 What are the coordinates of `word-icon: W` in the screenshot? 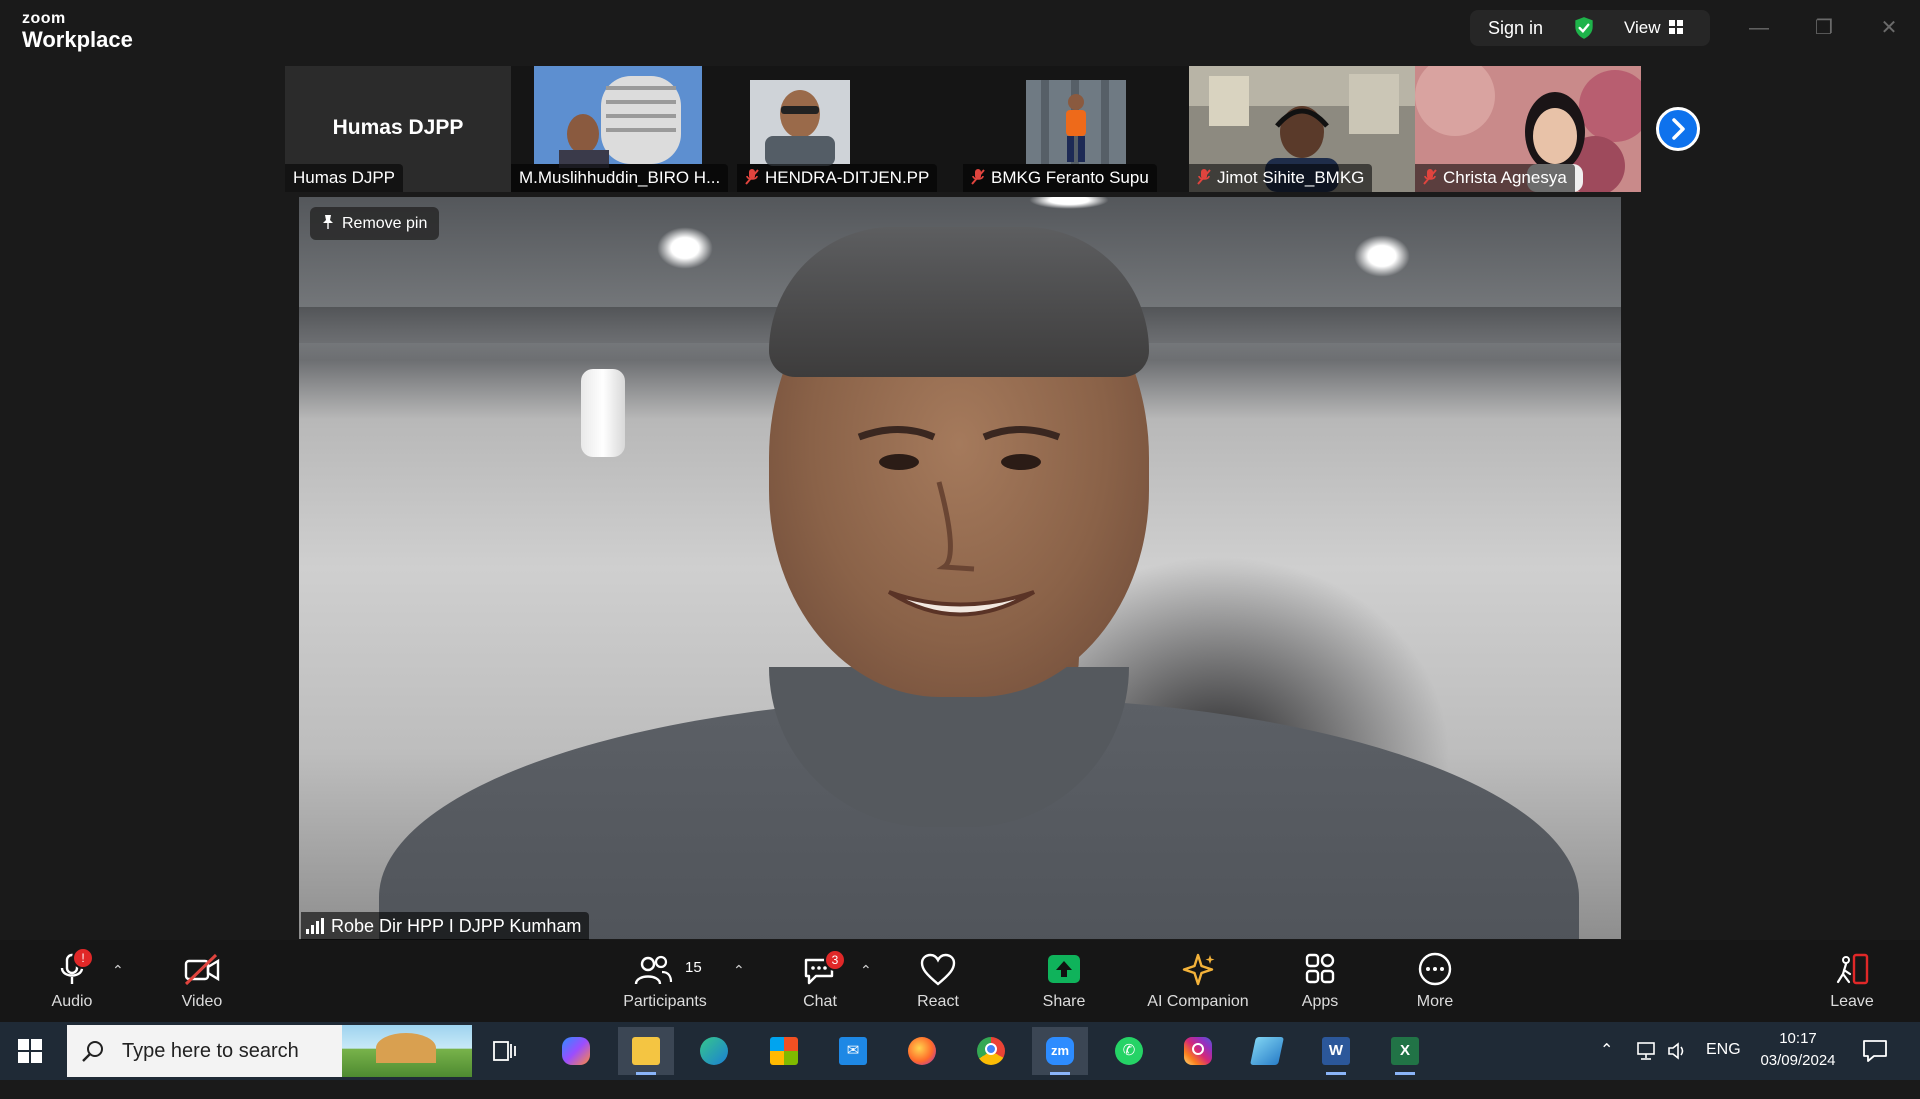 It's located at (1336, 1051).